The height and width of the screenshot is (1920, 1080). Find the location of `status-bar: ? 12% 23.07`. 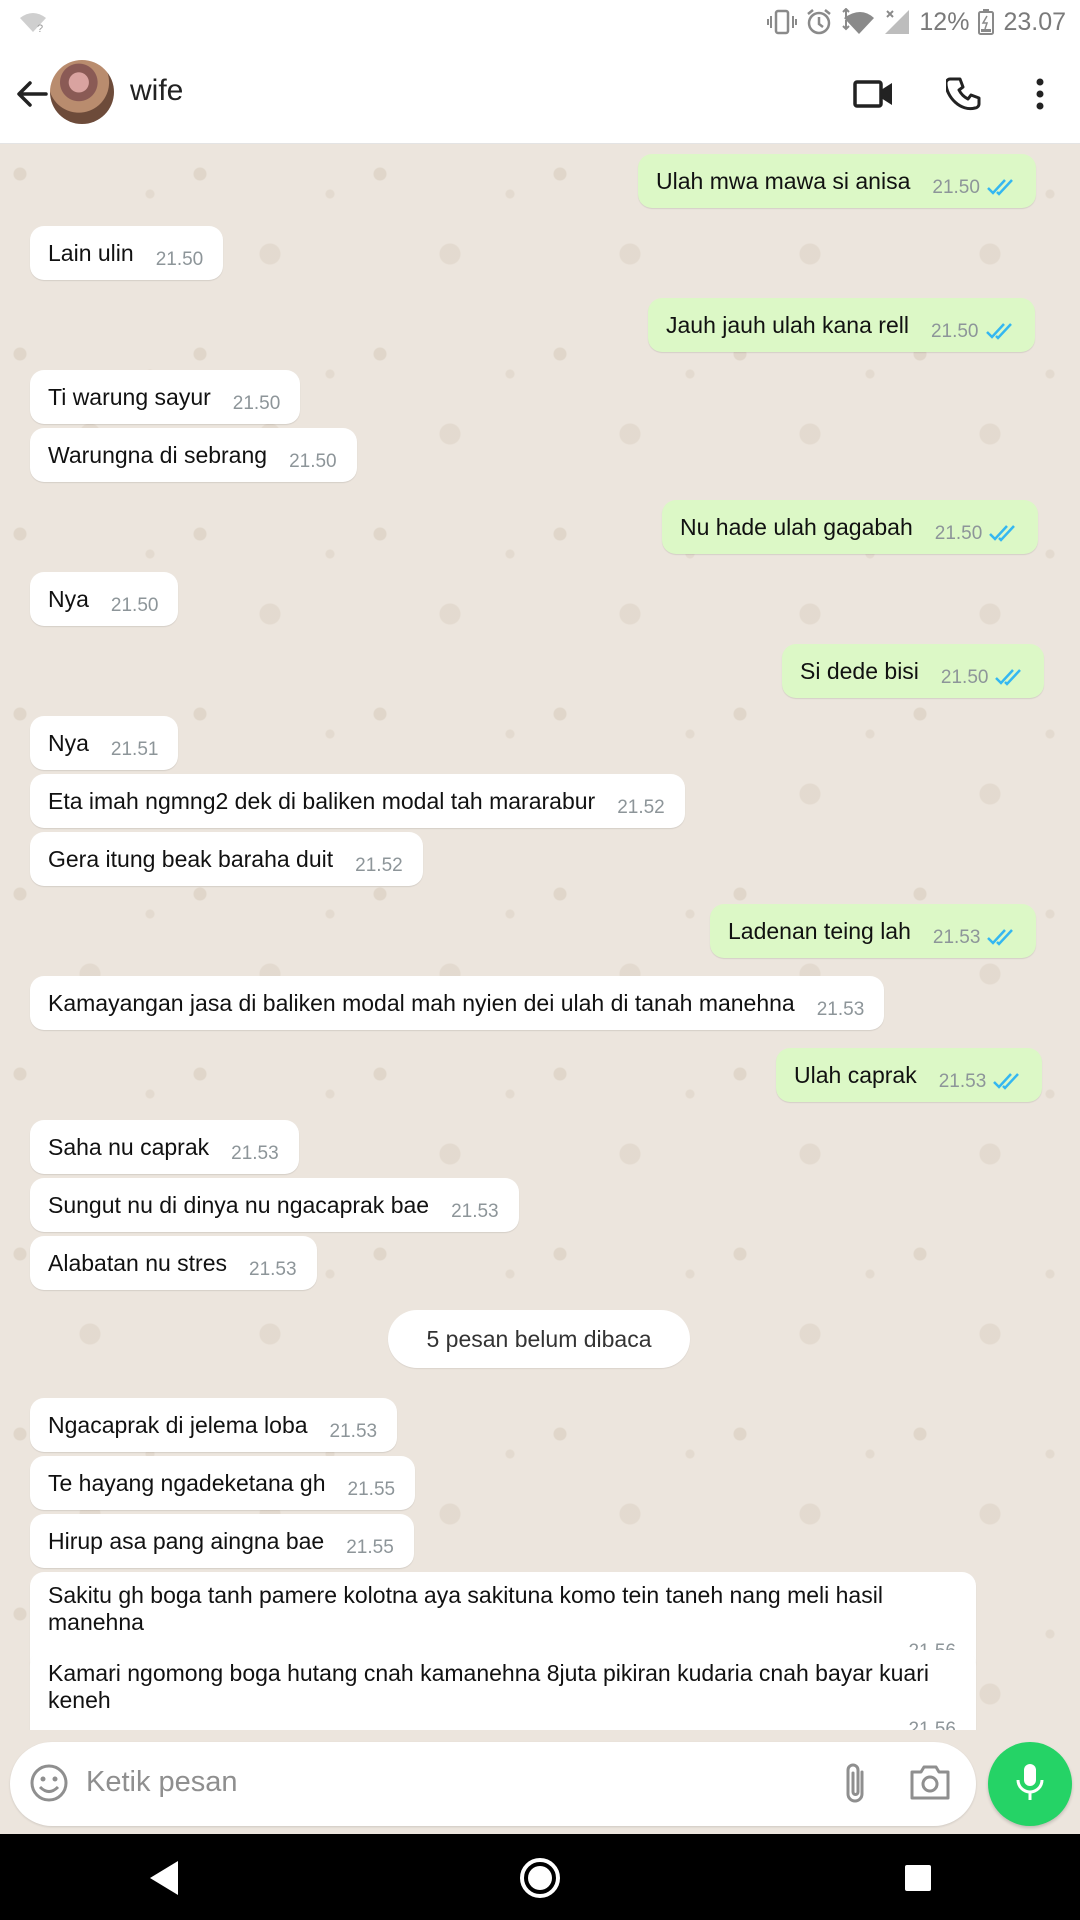

status-bar: ? 12% 23.07 is located at coordinates (540, 22).